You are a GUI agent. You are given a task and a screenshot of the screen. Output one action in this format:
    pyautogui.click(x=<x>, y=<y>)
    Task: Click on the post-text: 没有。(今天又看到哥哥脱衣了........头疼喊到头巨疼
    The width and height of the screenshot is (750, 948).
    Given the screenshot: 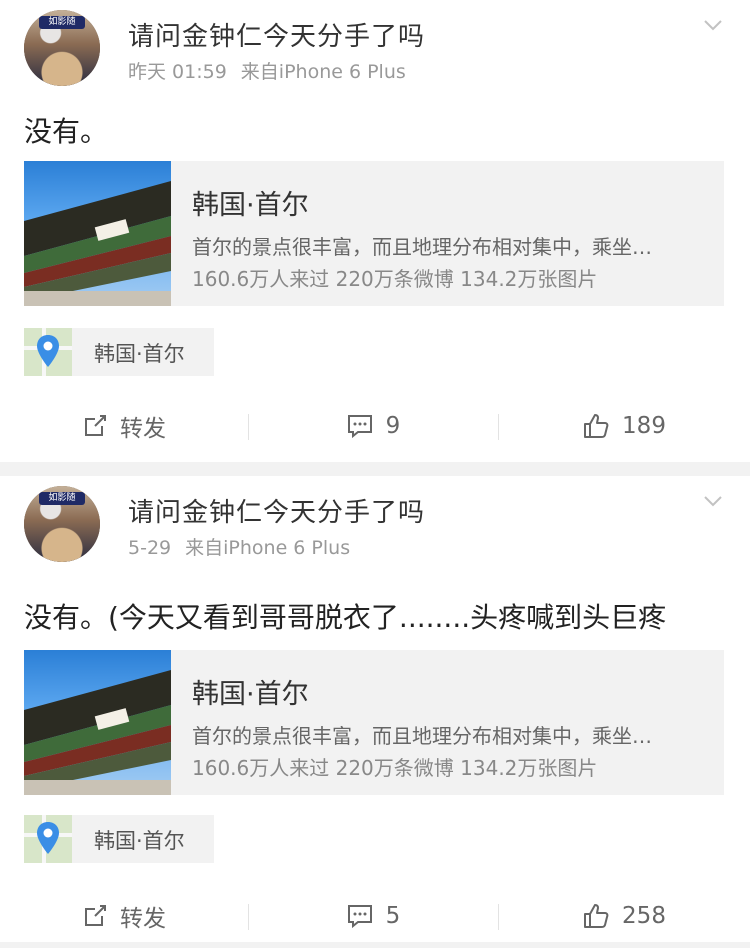 What is the action you would take?
    pyautogui.click(x=345, y=617)
    